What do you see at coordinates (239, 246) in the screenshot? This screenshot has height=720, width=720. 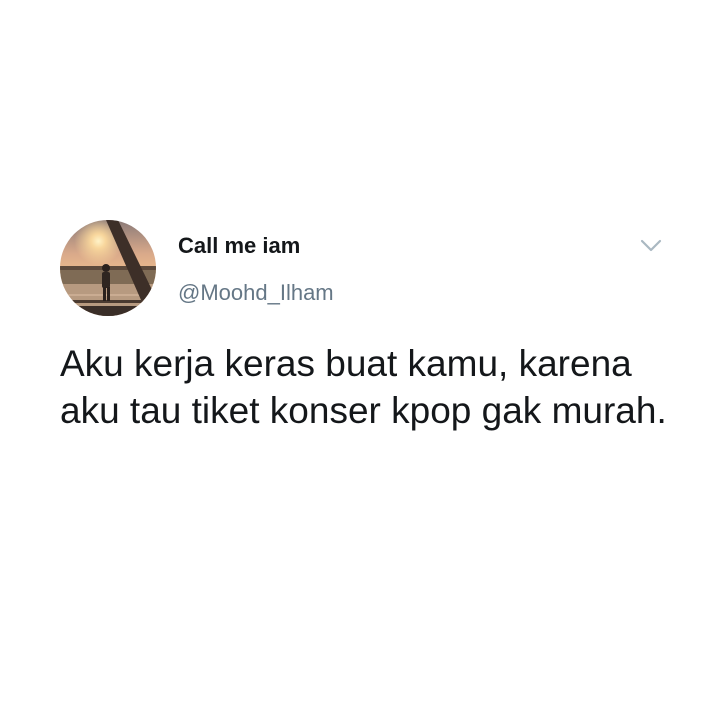 I see `author-display-name: Call me iam` at bounding box center [239, 246].